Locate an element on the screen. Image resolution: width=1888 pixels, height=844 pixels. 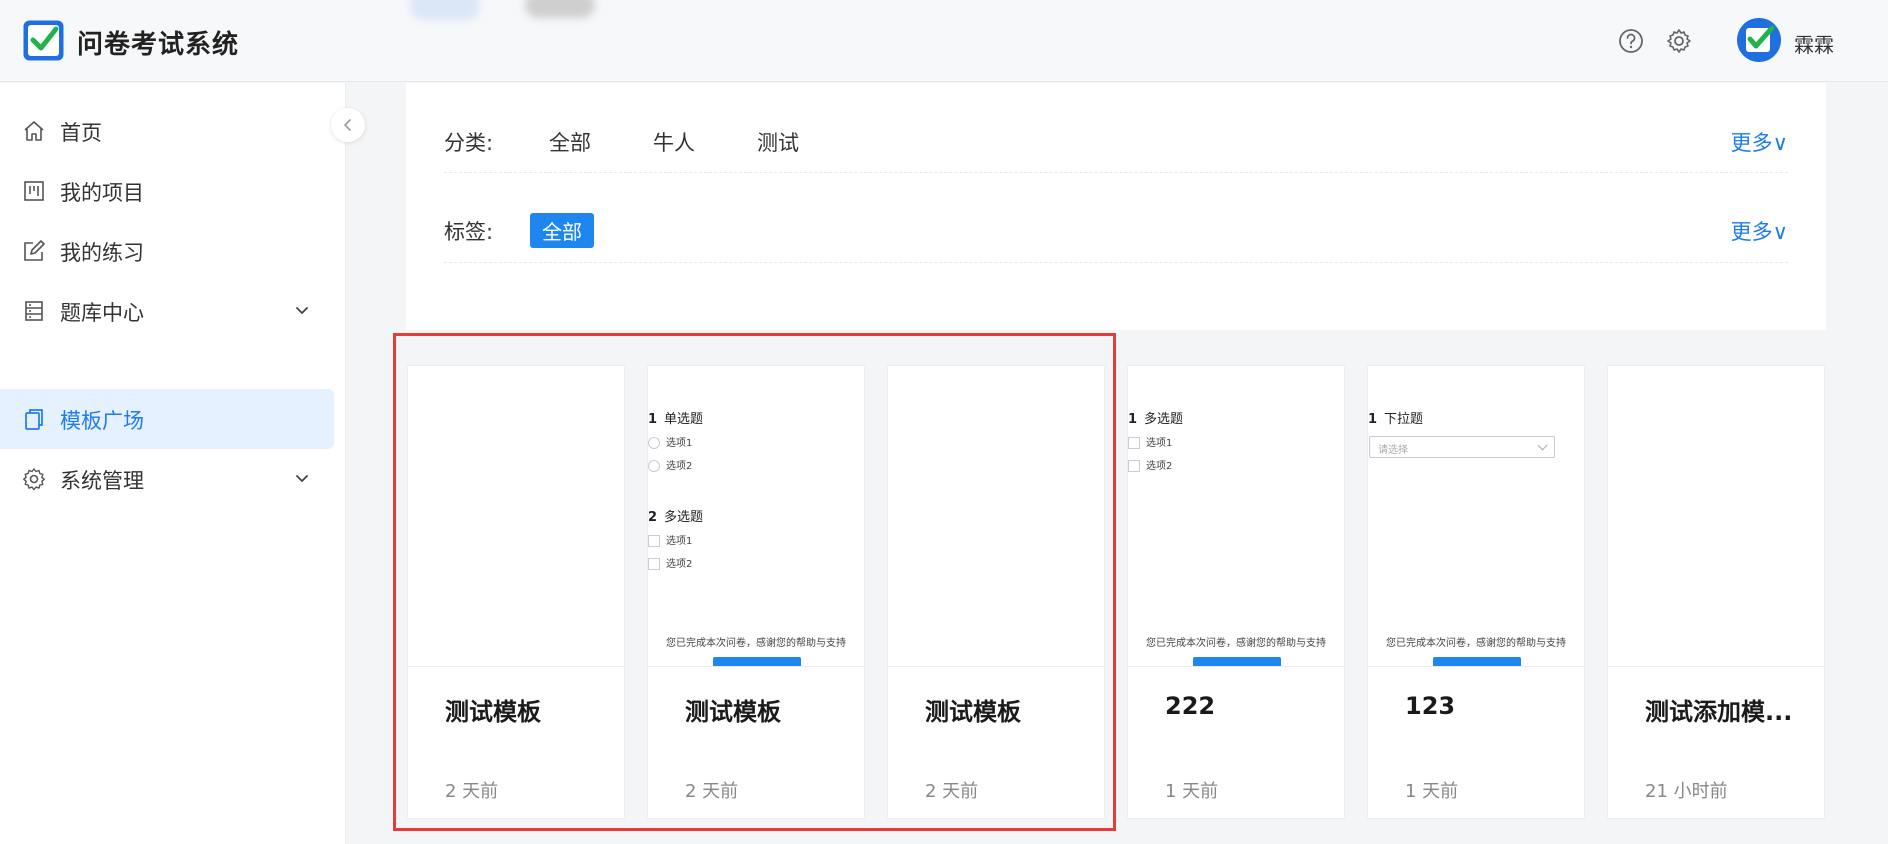
settings-icon is located at coordinates (34, 479).